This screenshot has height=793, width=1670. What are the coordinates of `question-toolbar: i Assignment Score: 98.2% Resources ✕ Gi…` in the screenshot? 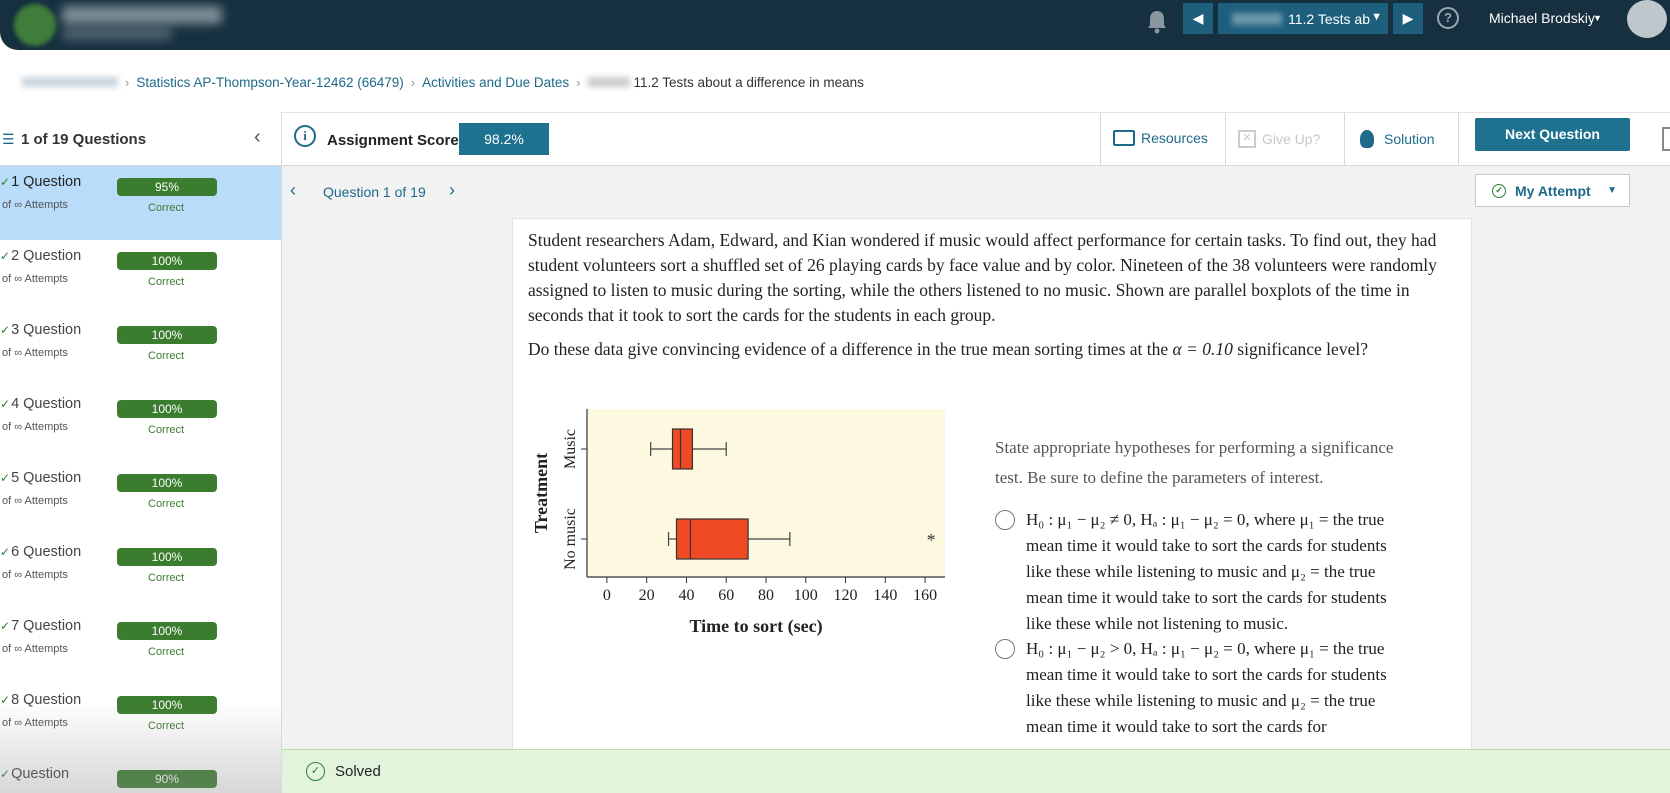 It's located at (976, 139).